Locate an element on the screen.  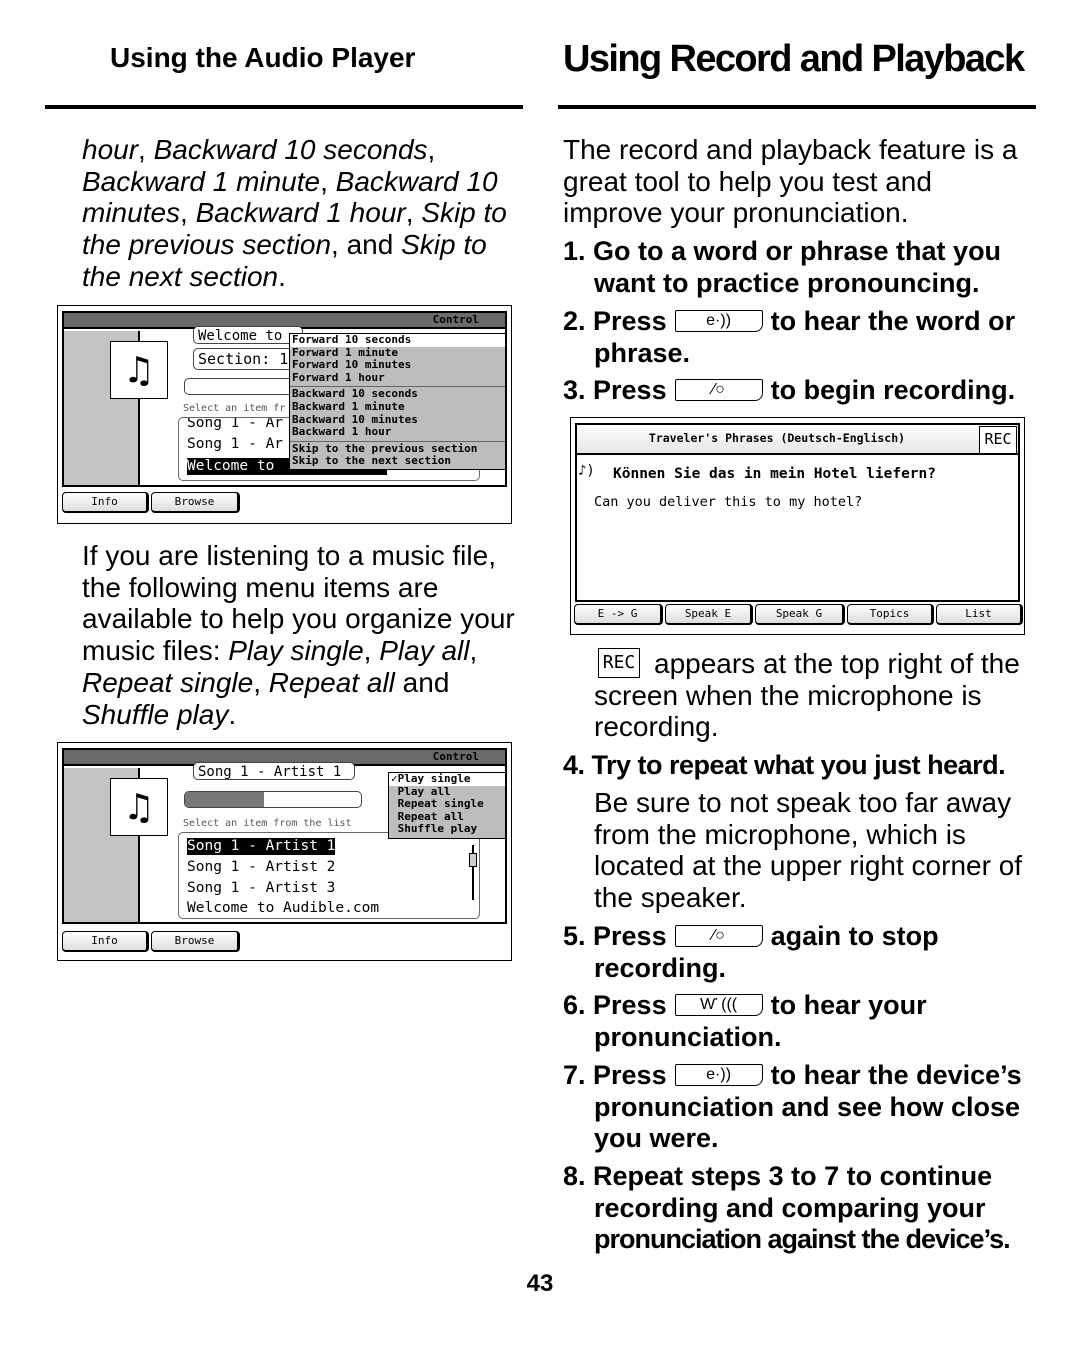
menu-item: Backward 10 seconds is located at coordinates (397, 393).